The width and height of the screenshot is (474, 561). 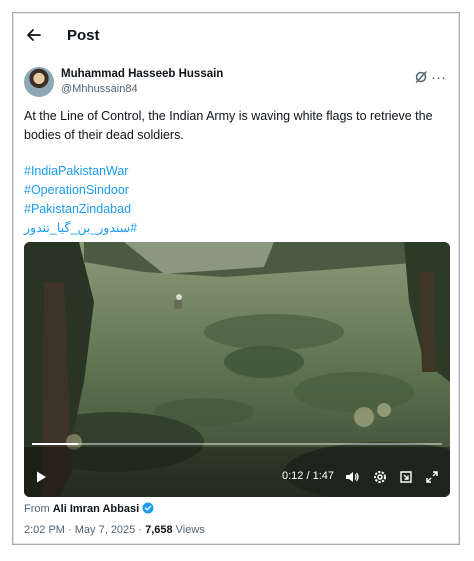 I want to click on volume-icon, so click(x=352, y=477).